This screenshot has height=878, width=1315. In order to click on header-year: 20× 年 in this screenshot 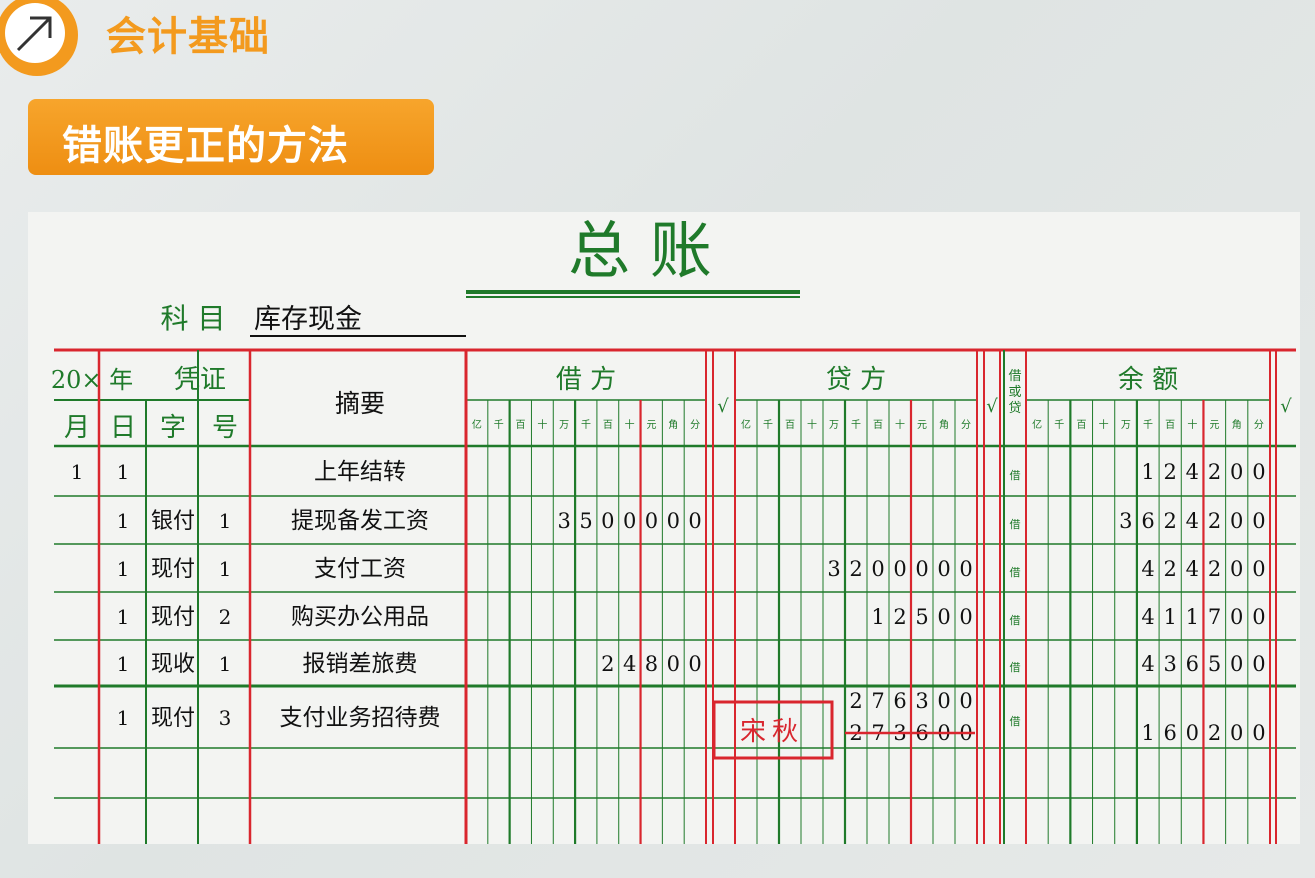, I will do `click(92, 380)`.